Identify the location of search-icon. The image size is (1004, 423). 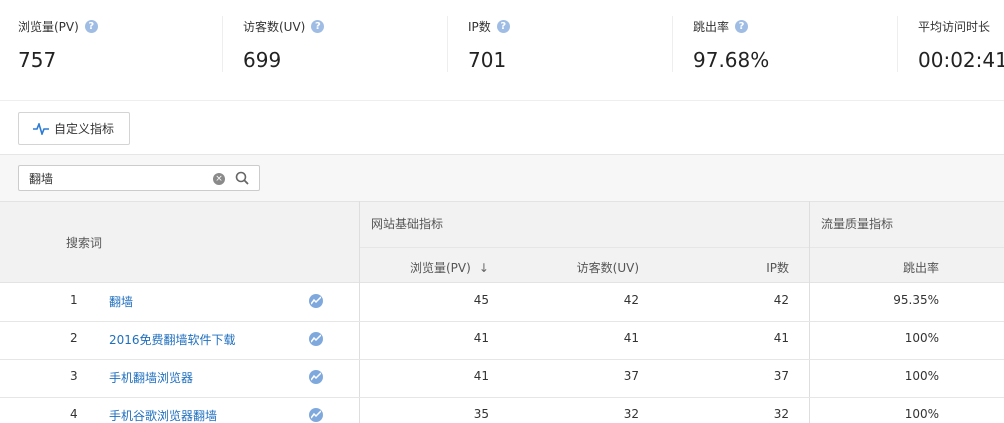
(242, 178).